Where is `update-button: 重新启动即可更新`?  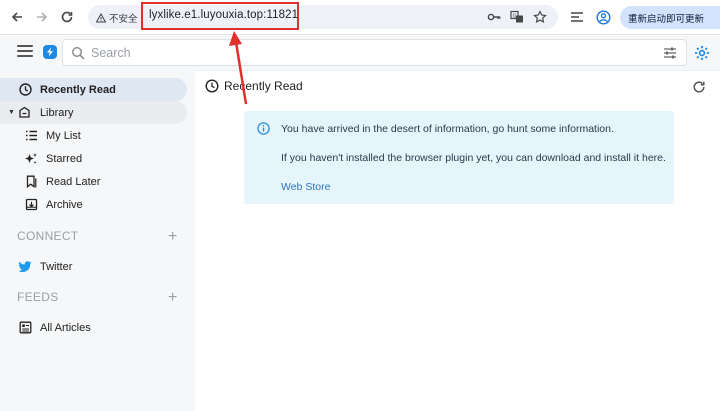 update-button: 重新启动即可更新 is located at coordinates (670, 17).